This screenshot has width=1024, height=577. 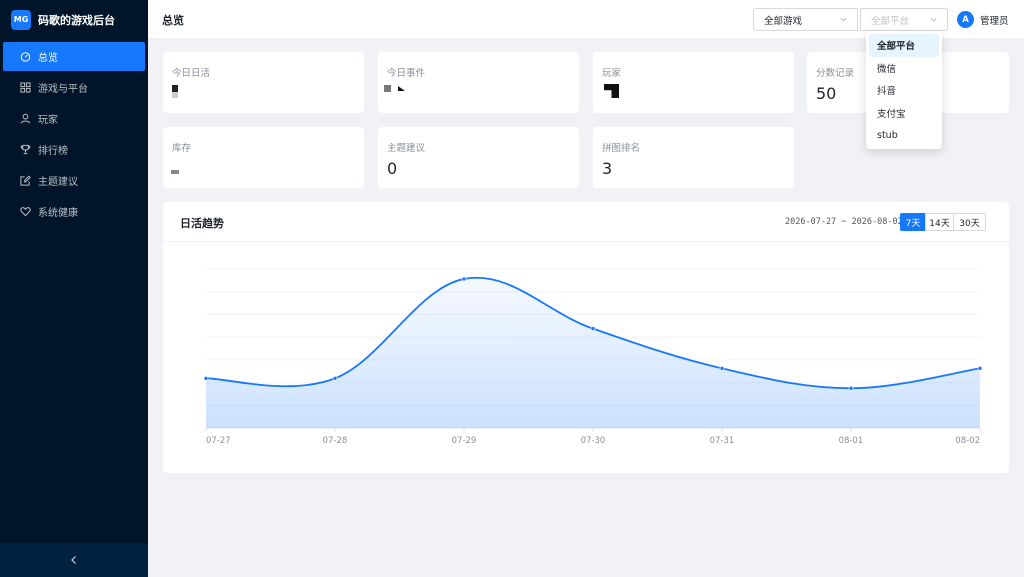 What do you see at coordinates (218, 441) in the screenshot?
I see `x-tick-label: 07-27` at bounding box center [218, 441].